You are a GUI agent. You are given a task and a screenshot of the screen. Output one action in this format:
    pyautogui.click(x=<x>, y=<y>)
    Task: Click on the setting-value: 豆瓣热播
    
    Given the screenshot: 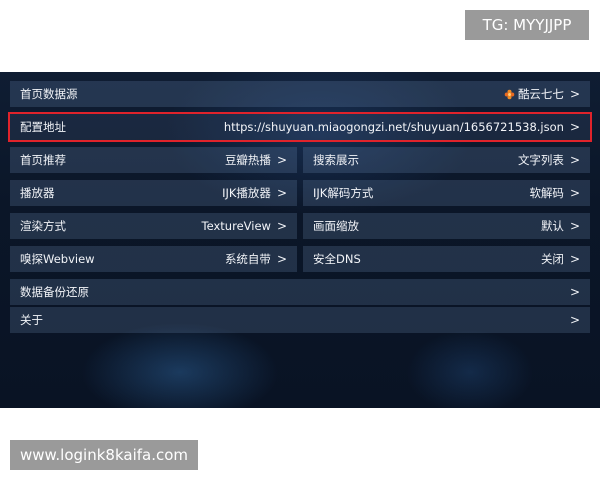 What is the action you would take?
    pyautogui.click(x=247, y=160)
    